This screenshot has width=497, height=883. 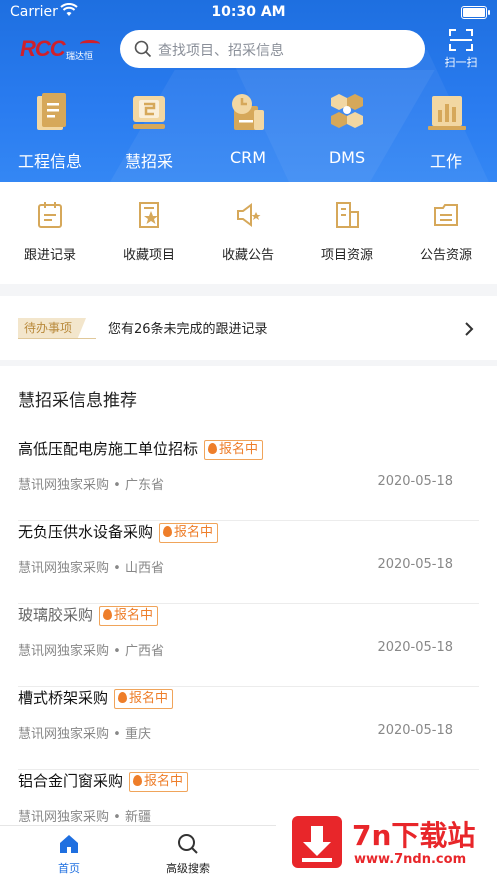 What do you see at coordinates (149, 231) in the screenshot?
I see `quick-favorite-projects: 收藏项目` at bounding box center [149, 231].